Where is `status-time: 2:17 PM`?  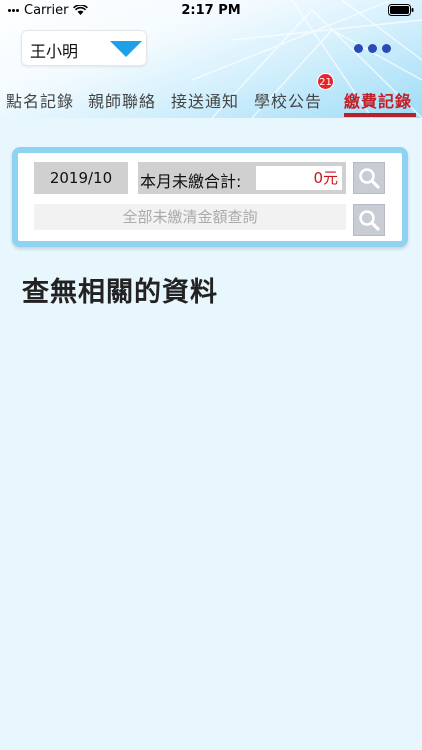
status-time: 2:17 PM is located at coordinates (211, 10).